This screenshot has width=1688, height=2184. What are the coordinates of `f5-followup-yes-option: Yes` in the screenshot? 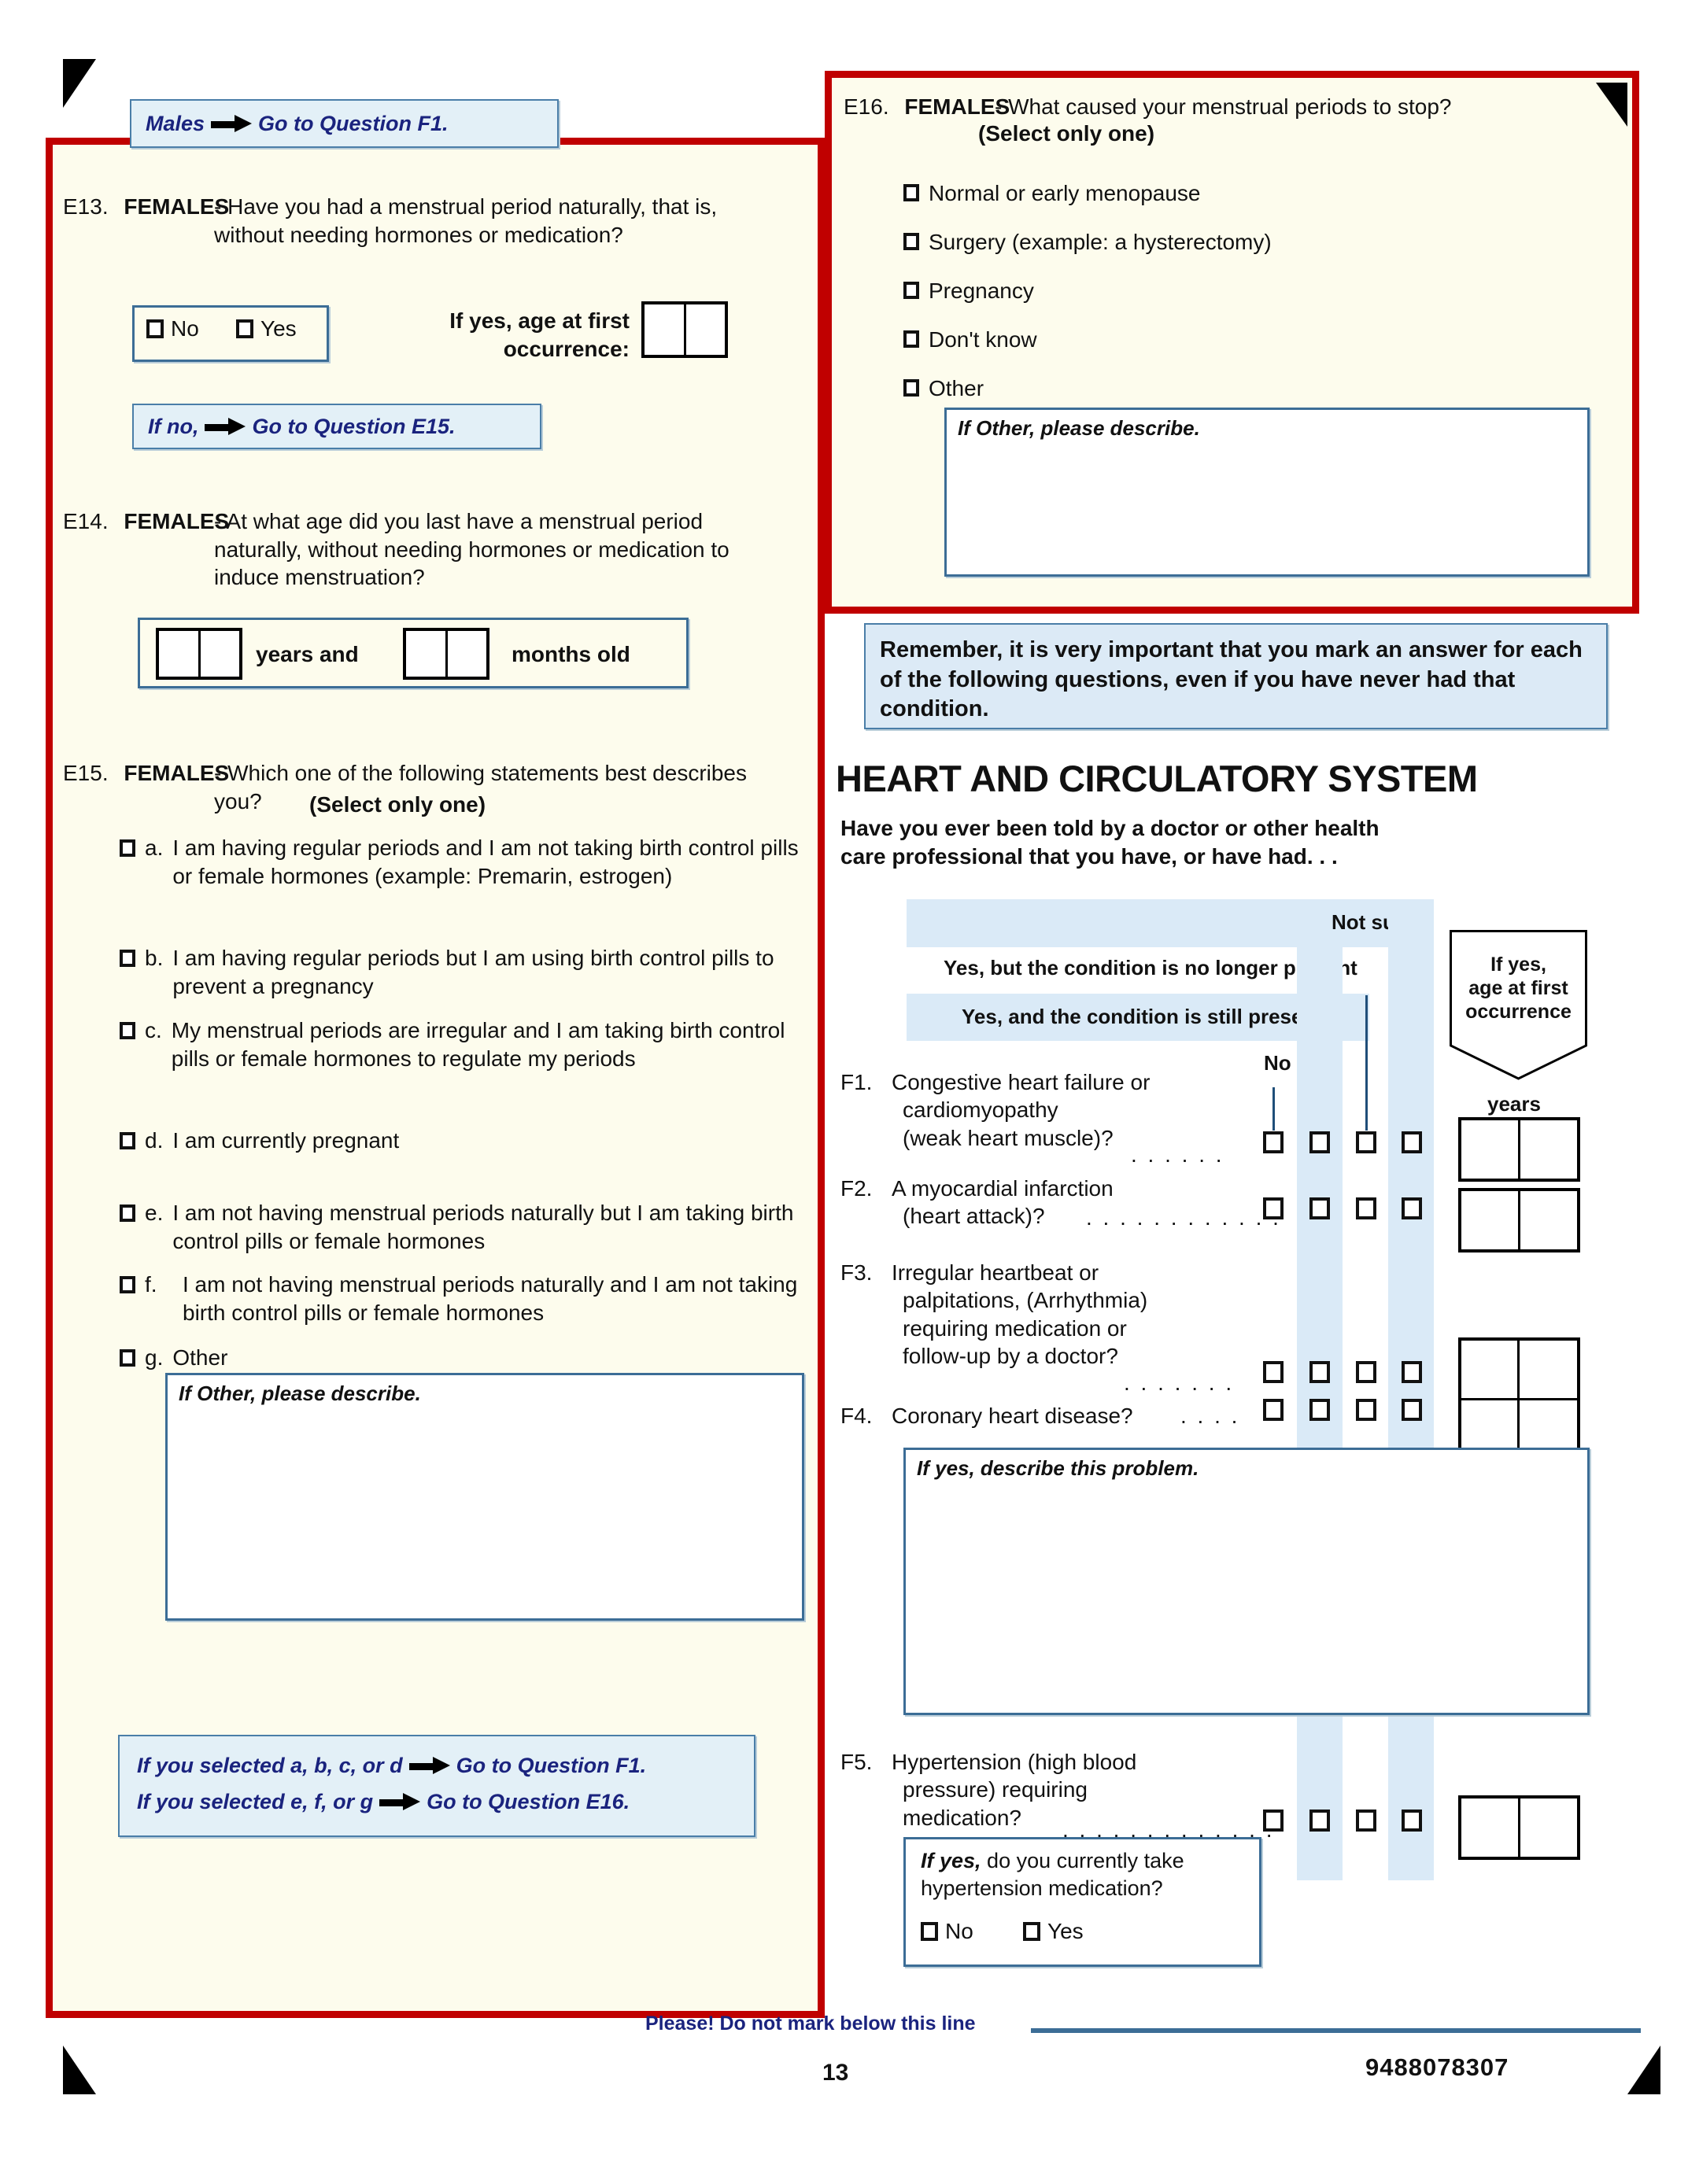 It's located at (1053, 1931).